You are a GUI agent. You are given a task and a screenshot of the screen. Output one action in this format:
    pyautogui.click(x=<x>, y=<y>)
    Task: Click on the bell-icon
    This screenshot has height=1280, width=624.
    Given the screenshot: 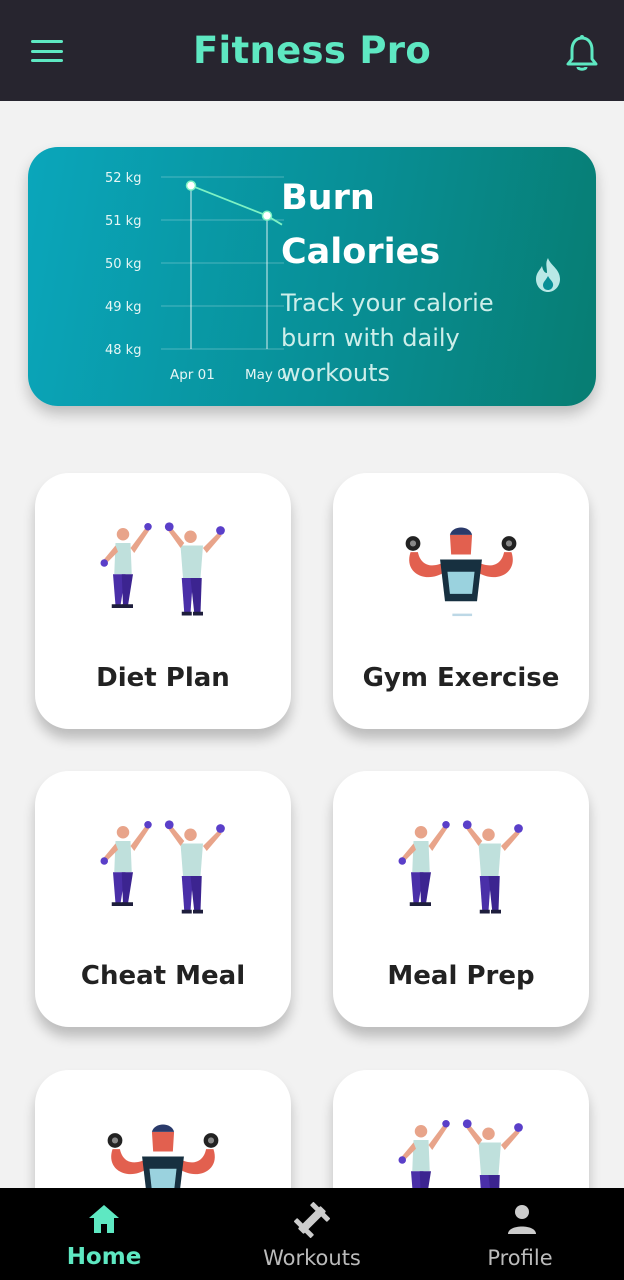 What is the action you would take?
    pyautogui.click(x=582, y=53)
    